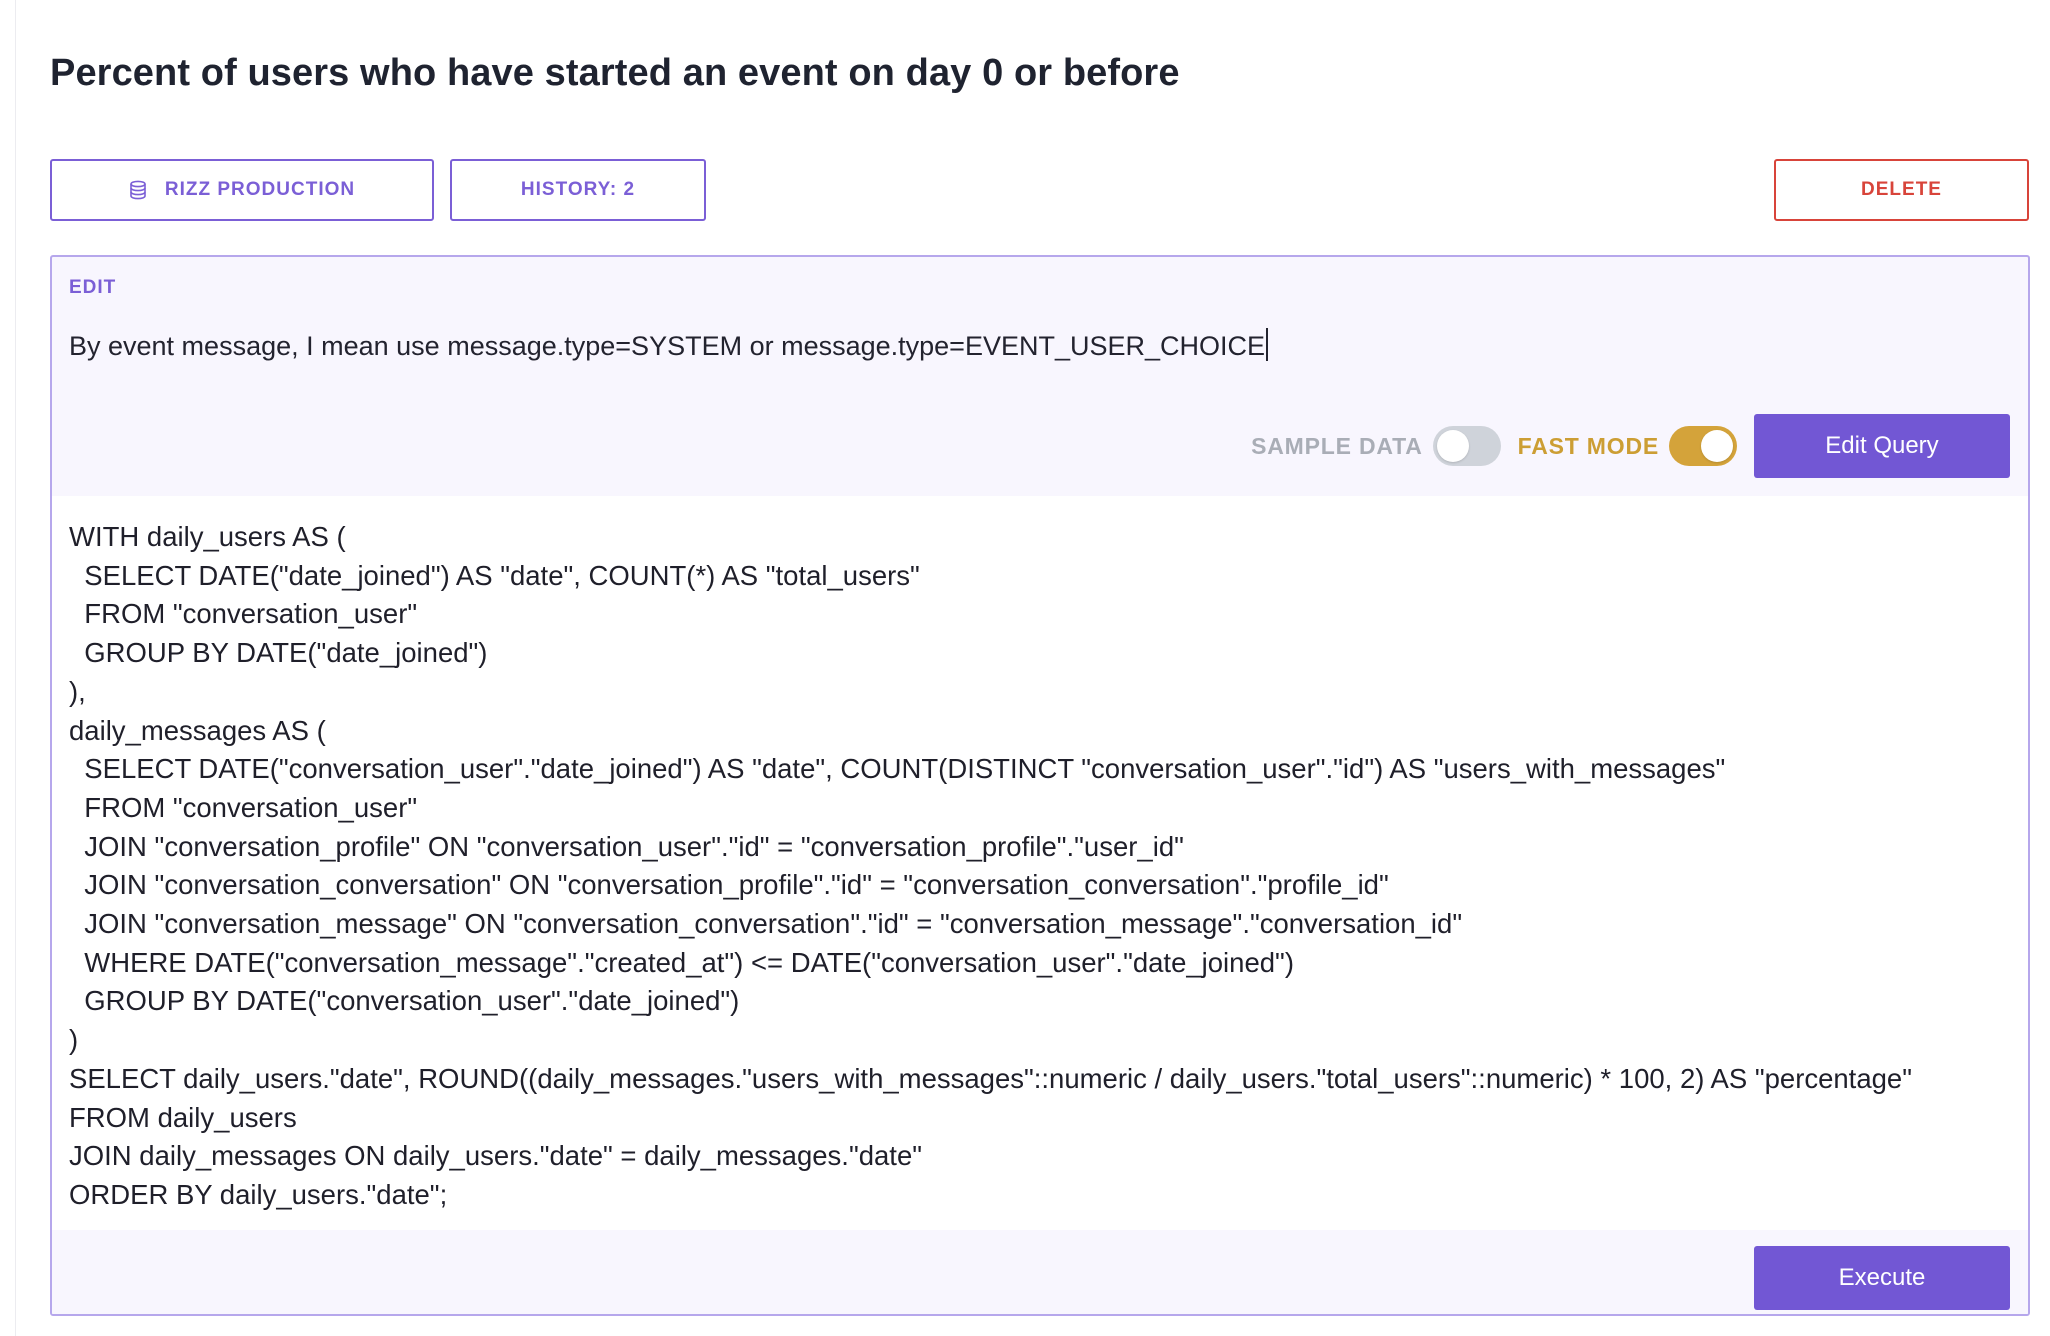 Image resolution: width=2050 pixels, height=1336 pixels. Describe the element at coordinates (1588, 445) in the screenshot. I see `fast-mode-label: FAST MODE` at that location.